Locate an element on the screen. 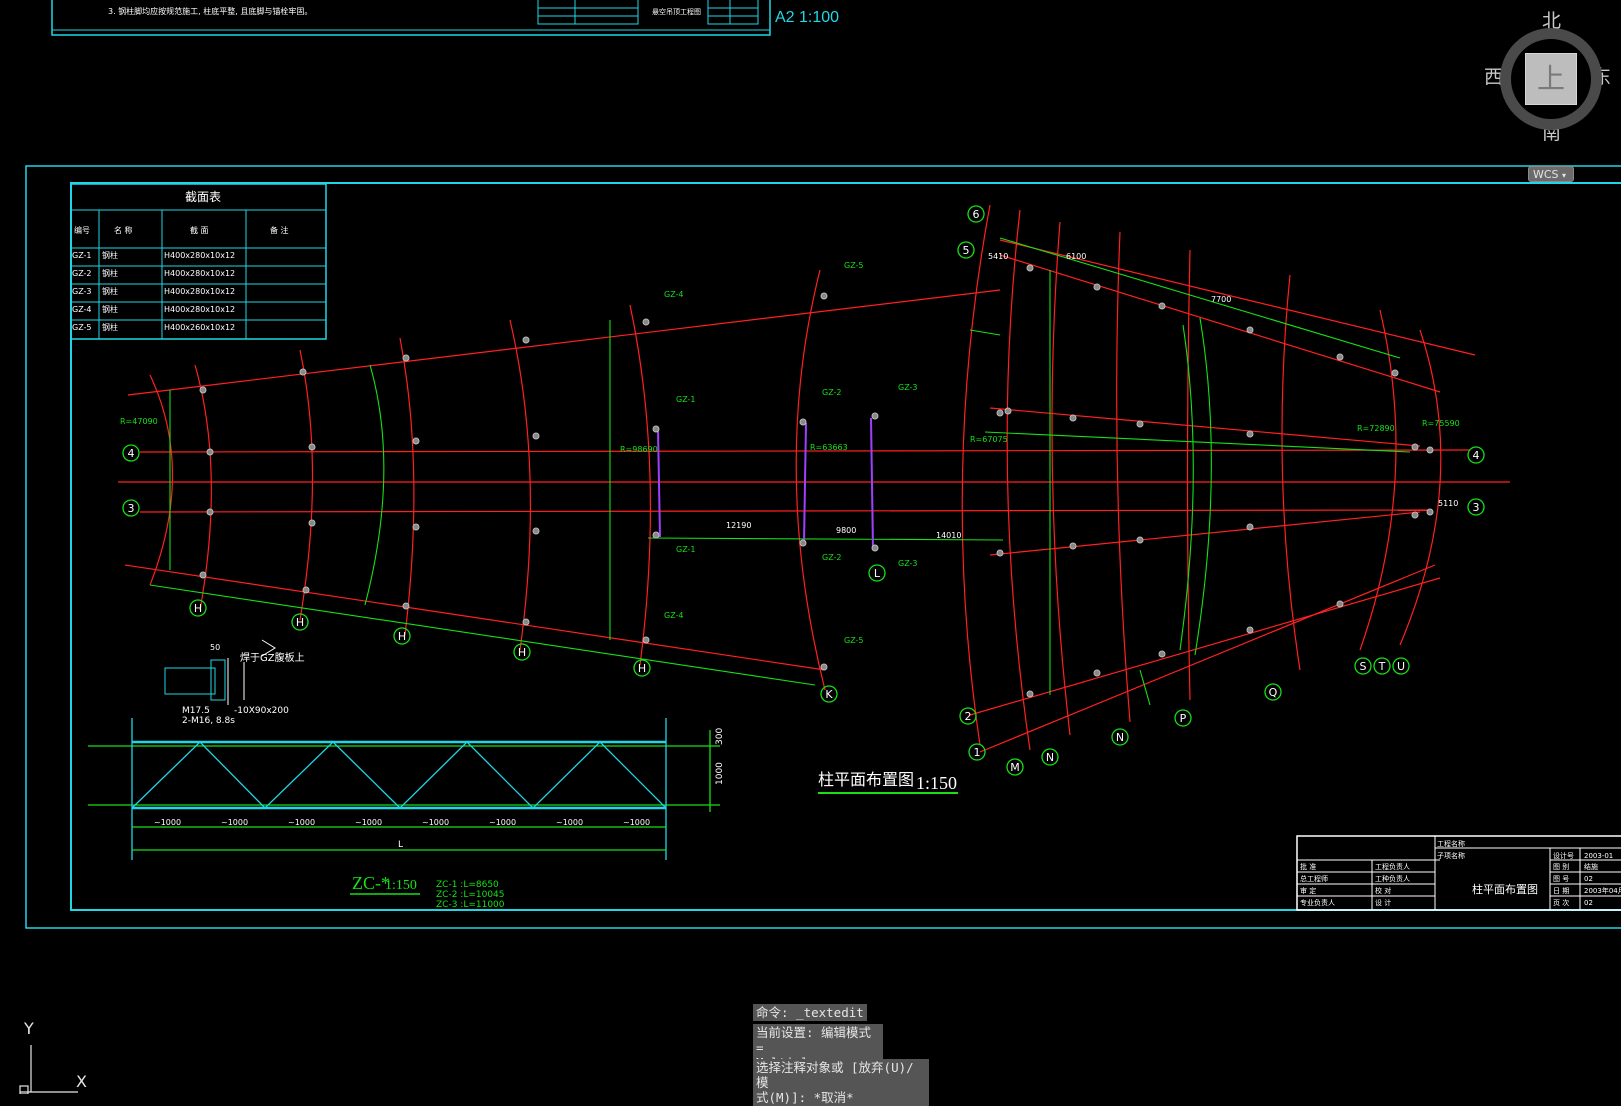  grid-bubble-label: 1 is located at coordinates (977, 752).